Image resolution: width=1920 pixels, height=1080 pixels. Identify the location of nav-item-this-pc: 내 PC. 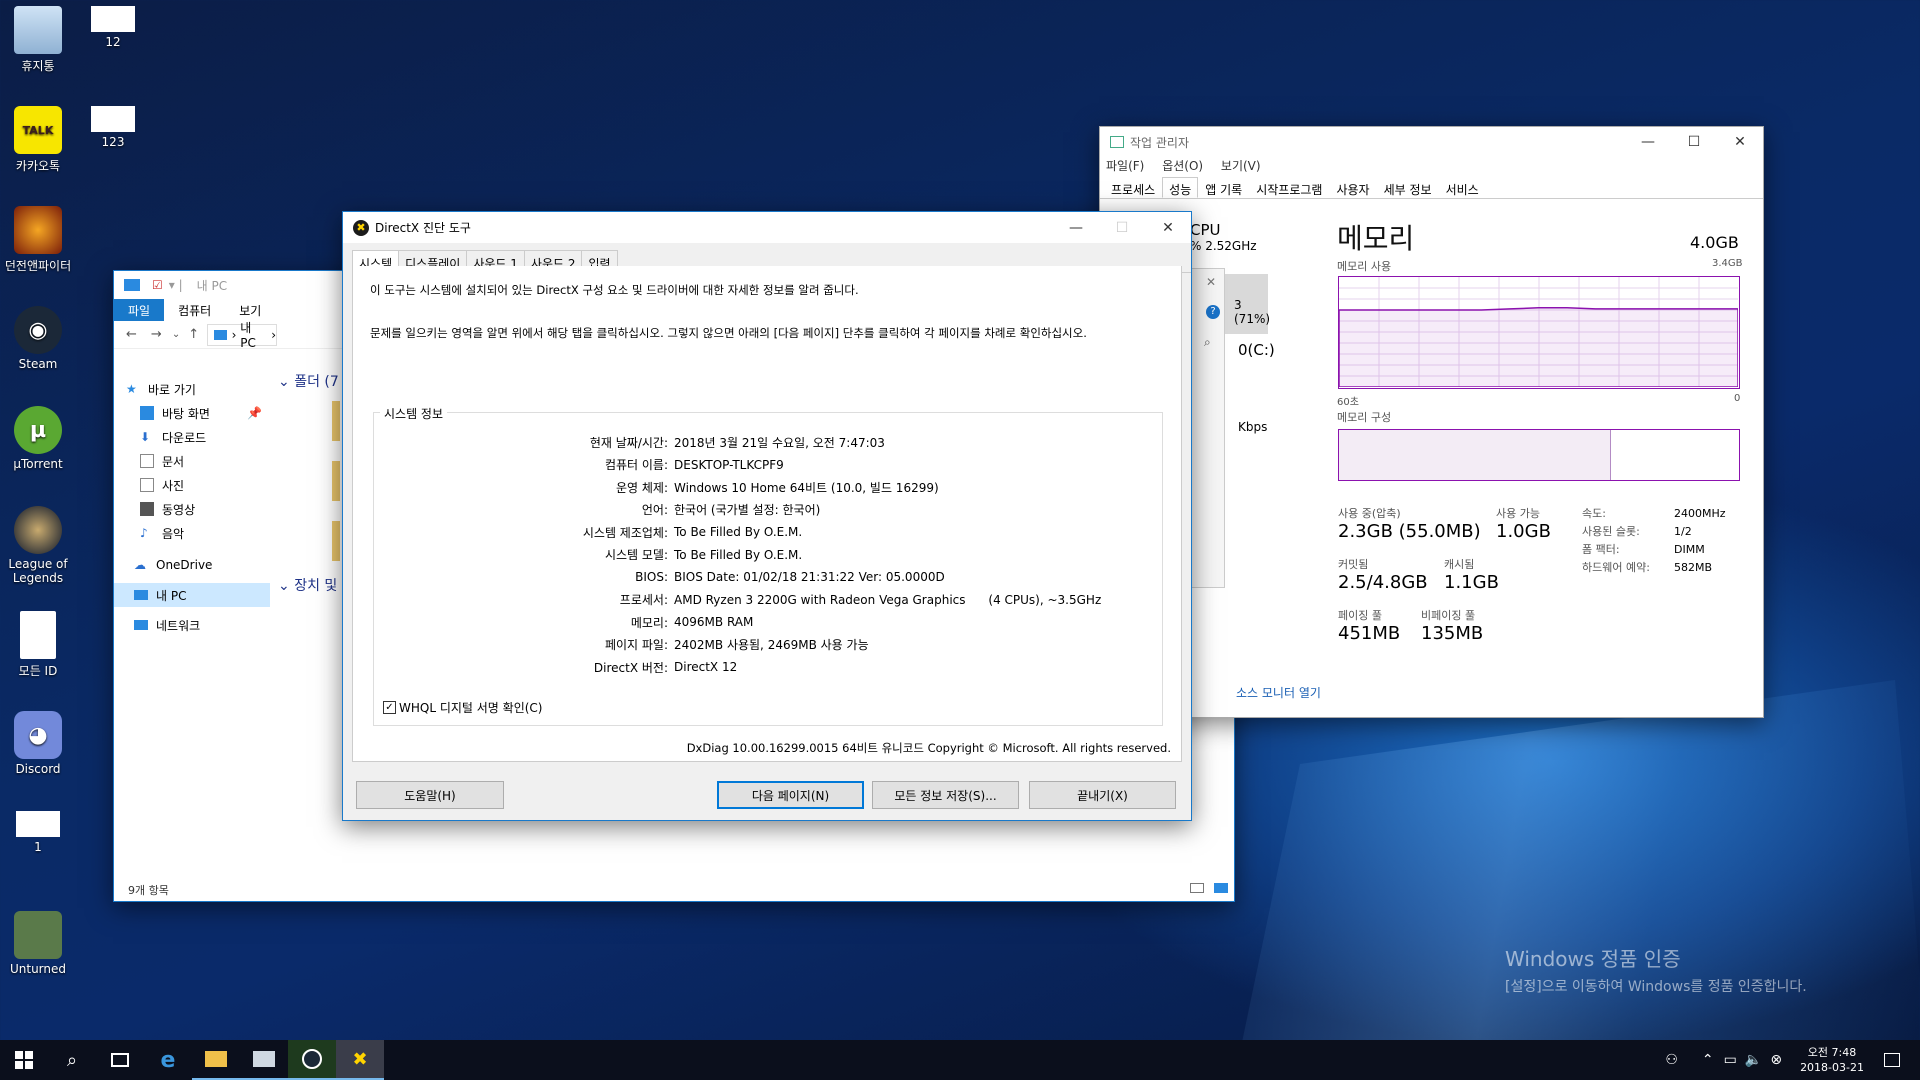
(192, 595).